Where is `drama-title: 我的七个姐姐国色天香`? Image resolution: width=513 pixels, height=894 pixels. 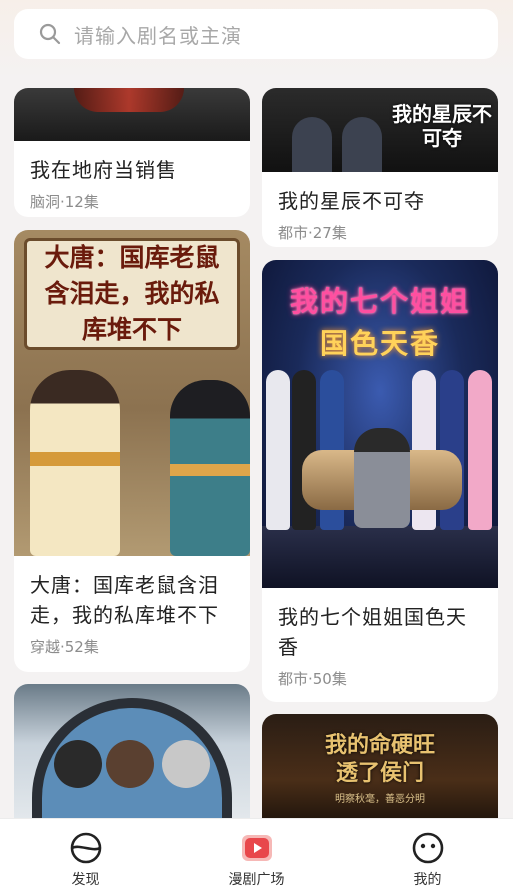
drama-title: 我的七个姐姐国色天香 is located at coordinates (372, 632).